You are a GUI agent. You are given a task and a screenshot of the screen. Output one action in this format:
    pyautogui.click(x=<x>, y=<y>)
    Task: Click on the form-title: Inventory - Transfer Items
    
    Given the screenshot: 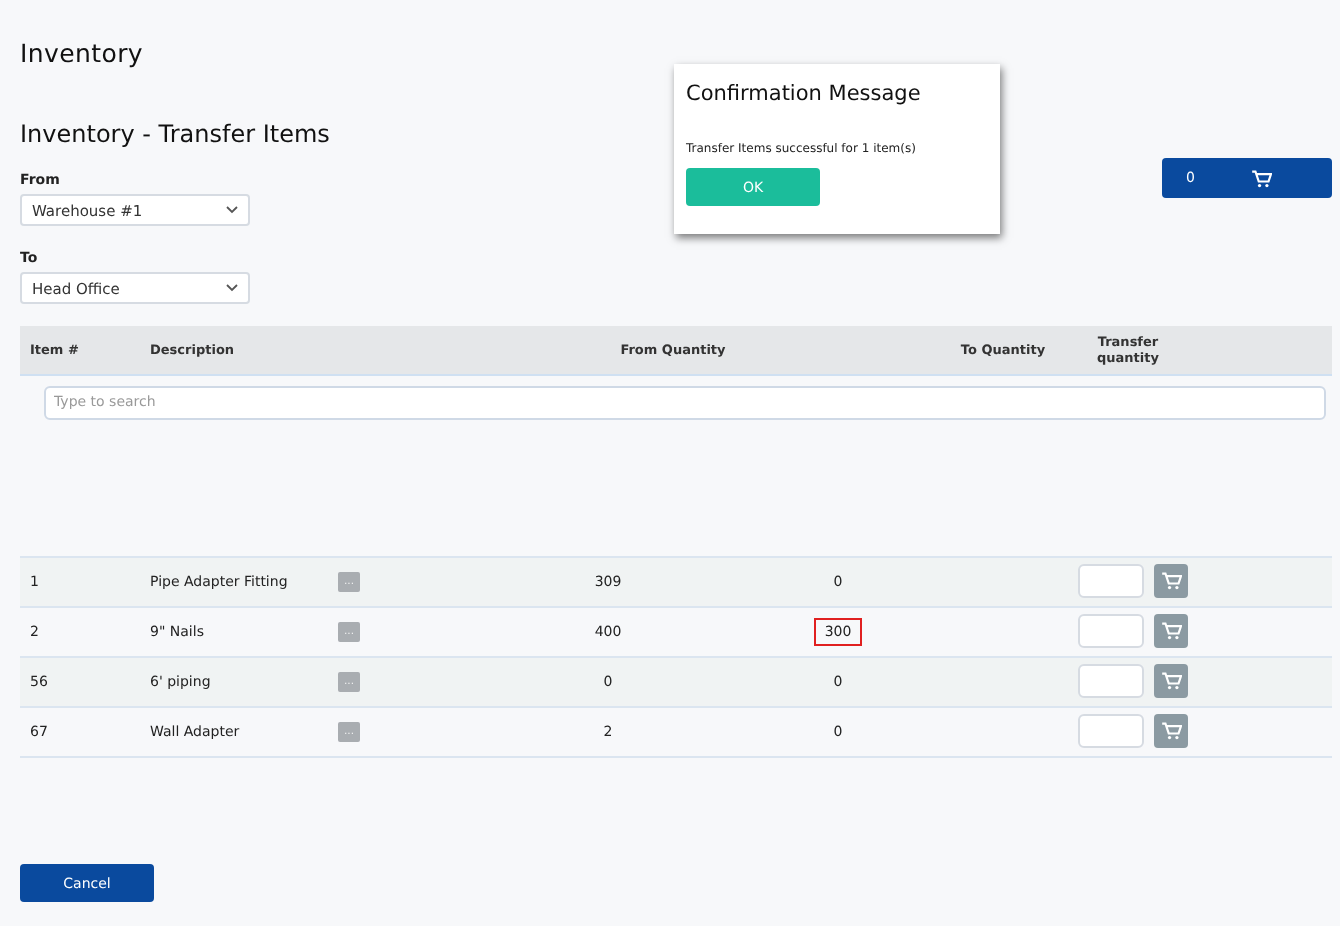 What is the action you would take?
    pyautogui.click(x=175, y=134)
    